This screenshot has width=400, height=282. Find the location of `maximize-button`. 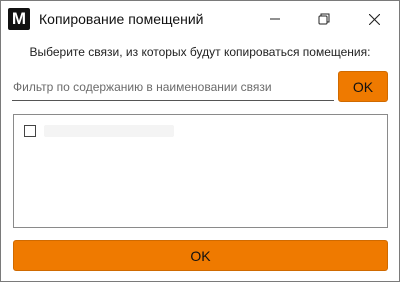

maximize-button is located at coordinates (324, 19).